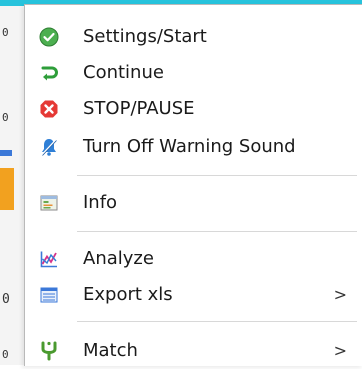  I want to click on menu-item-export-xls: Export xls >, so click(193, 295).